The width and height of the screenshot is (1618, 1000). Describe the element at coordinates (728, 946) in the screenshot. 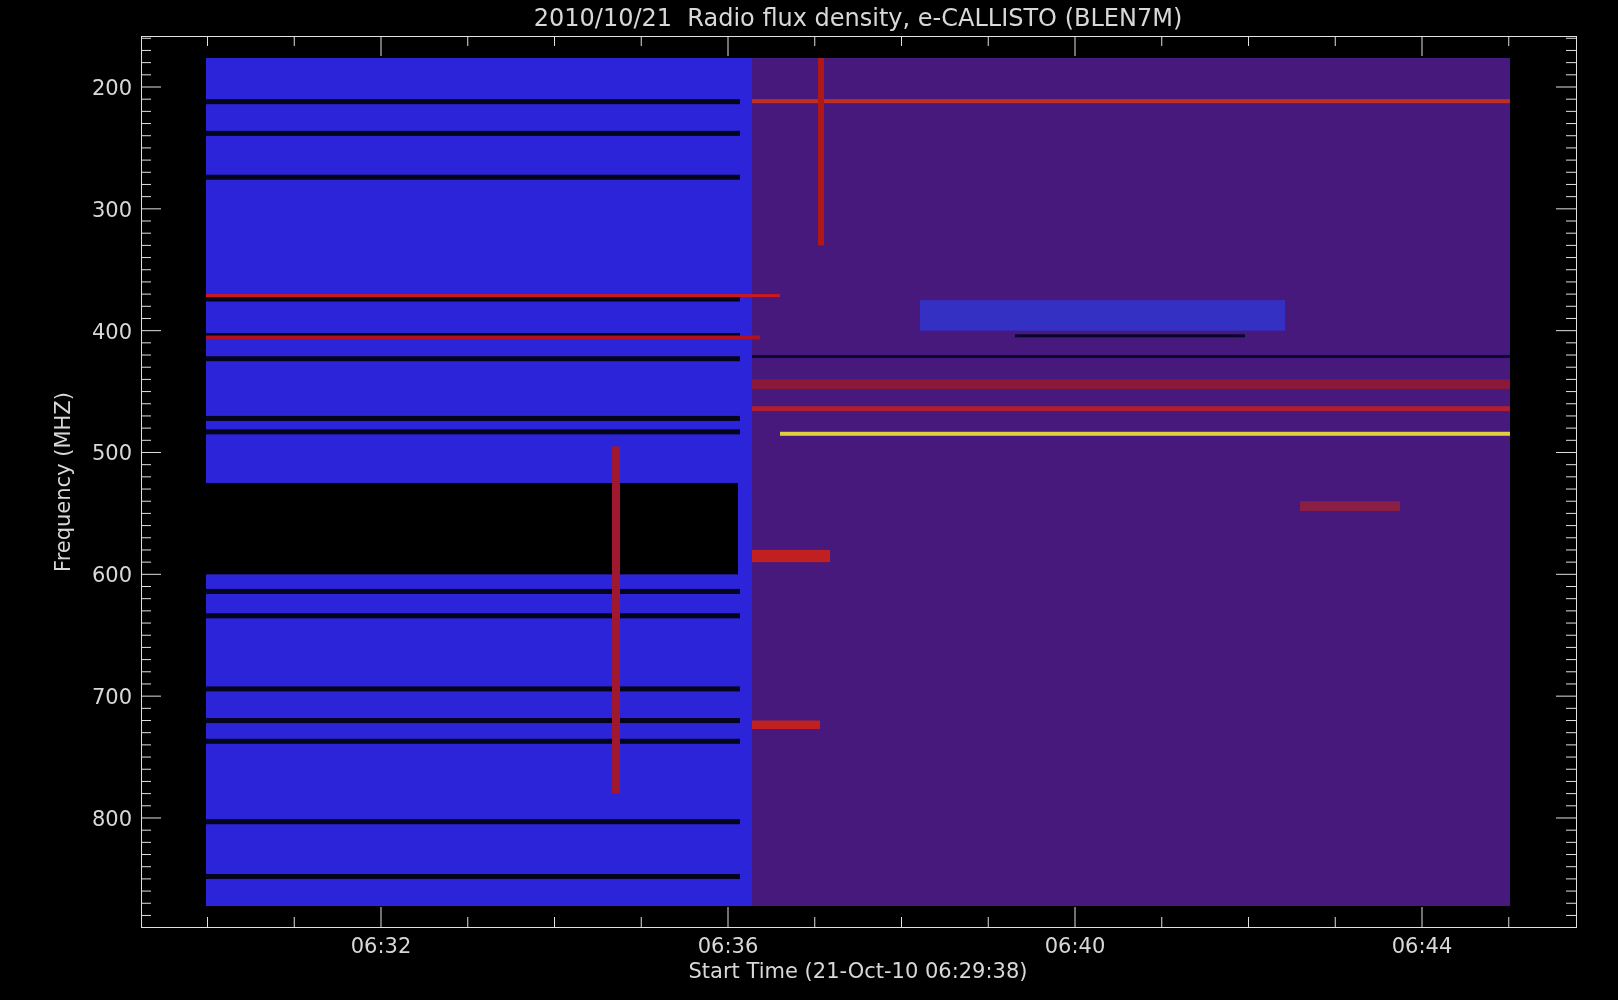

I see `tick-label: 06:36` at that location.